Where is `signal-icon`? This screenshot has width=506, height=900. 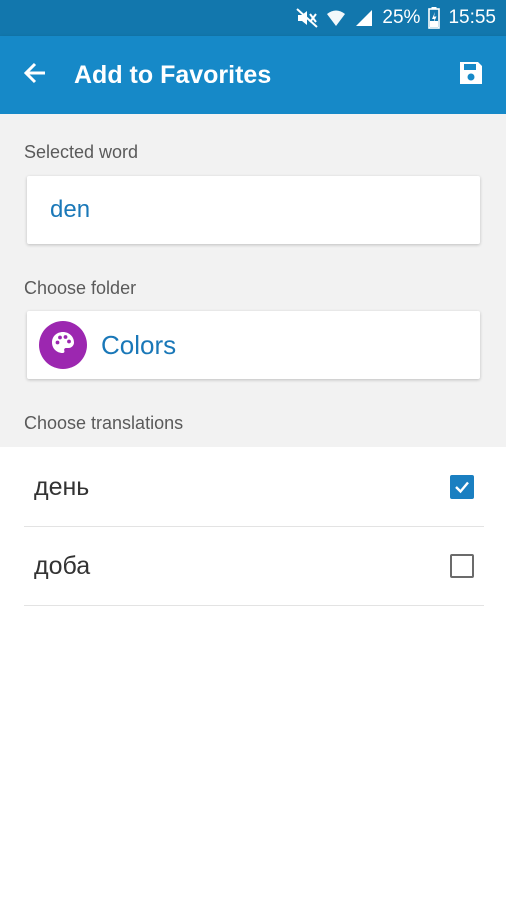
signal-icon is located at coordinates (364, 18).